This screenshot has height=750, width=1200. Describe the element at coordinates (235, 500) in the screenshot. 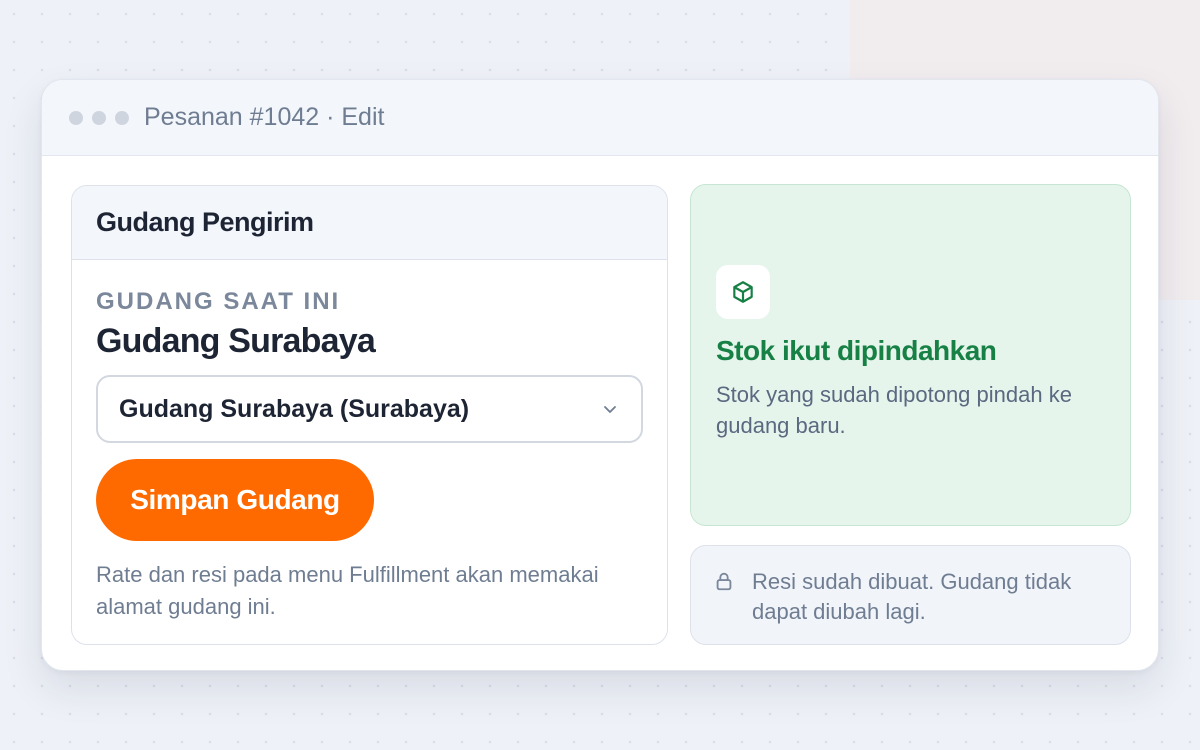

I see `save-warehouse-button: Simpan Gudang` at that location.